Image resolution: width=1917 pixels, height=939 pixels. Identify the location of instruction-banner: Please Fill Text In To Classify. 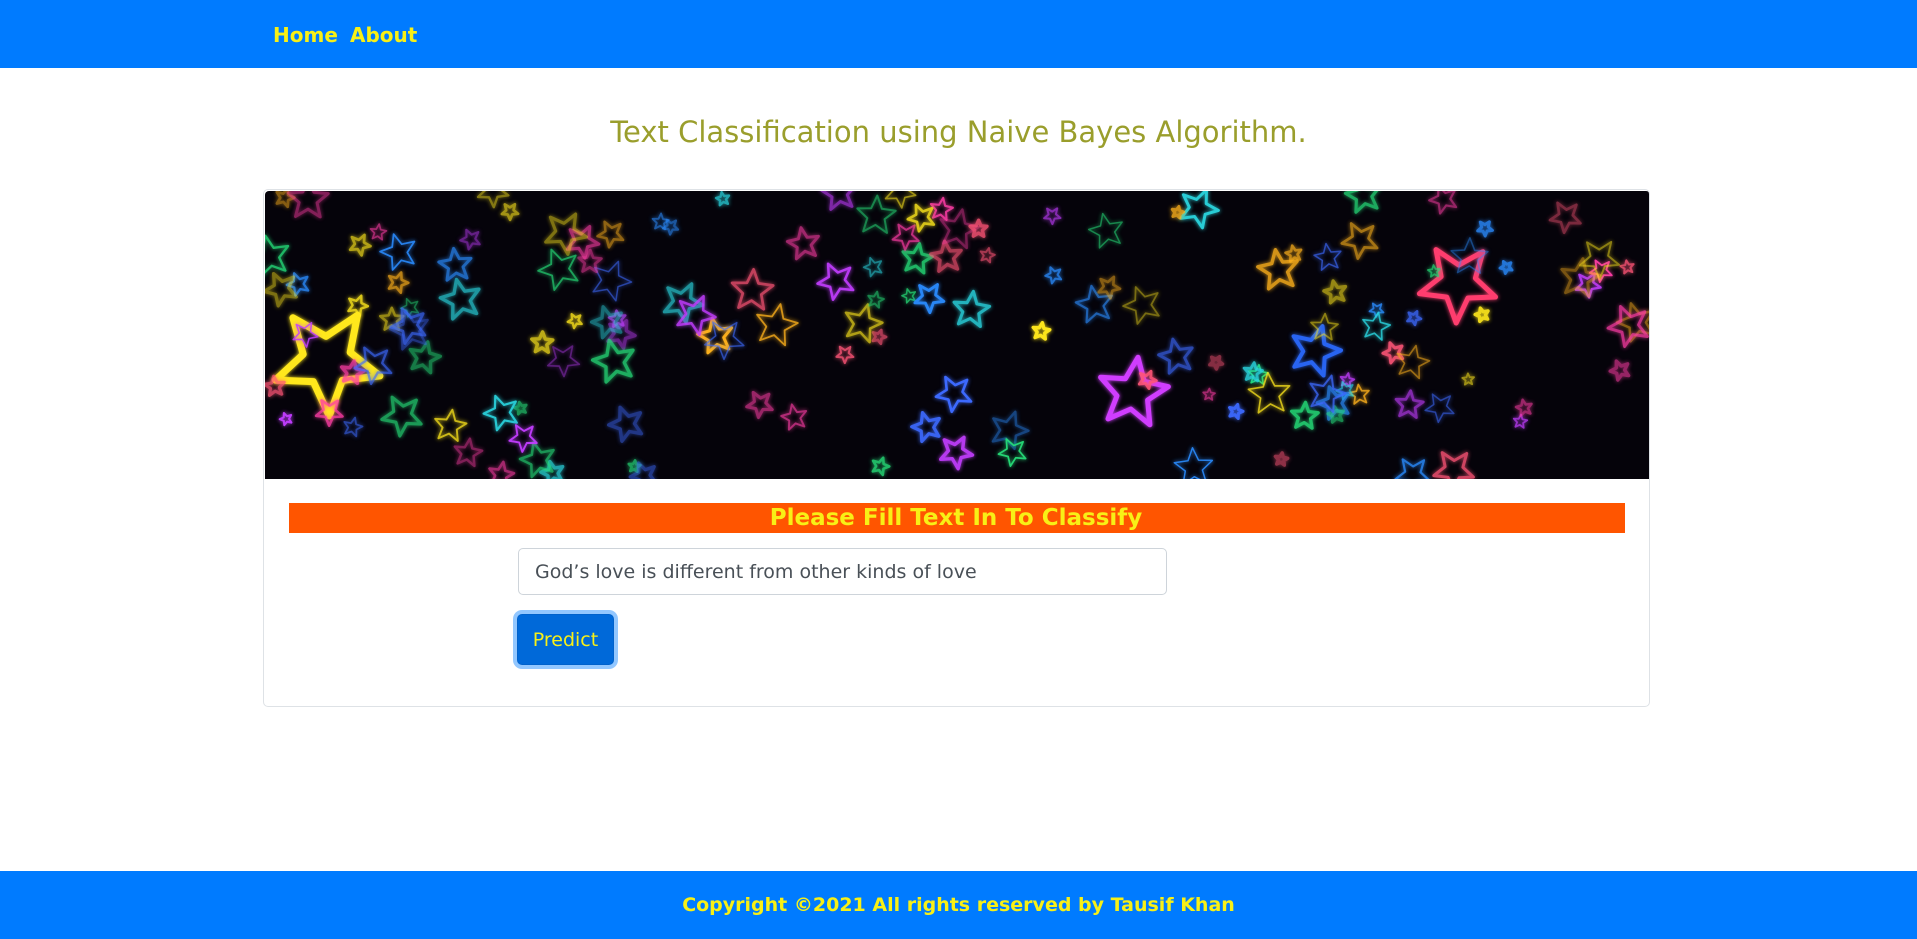
(957, 518).